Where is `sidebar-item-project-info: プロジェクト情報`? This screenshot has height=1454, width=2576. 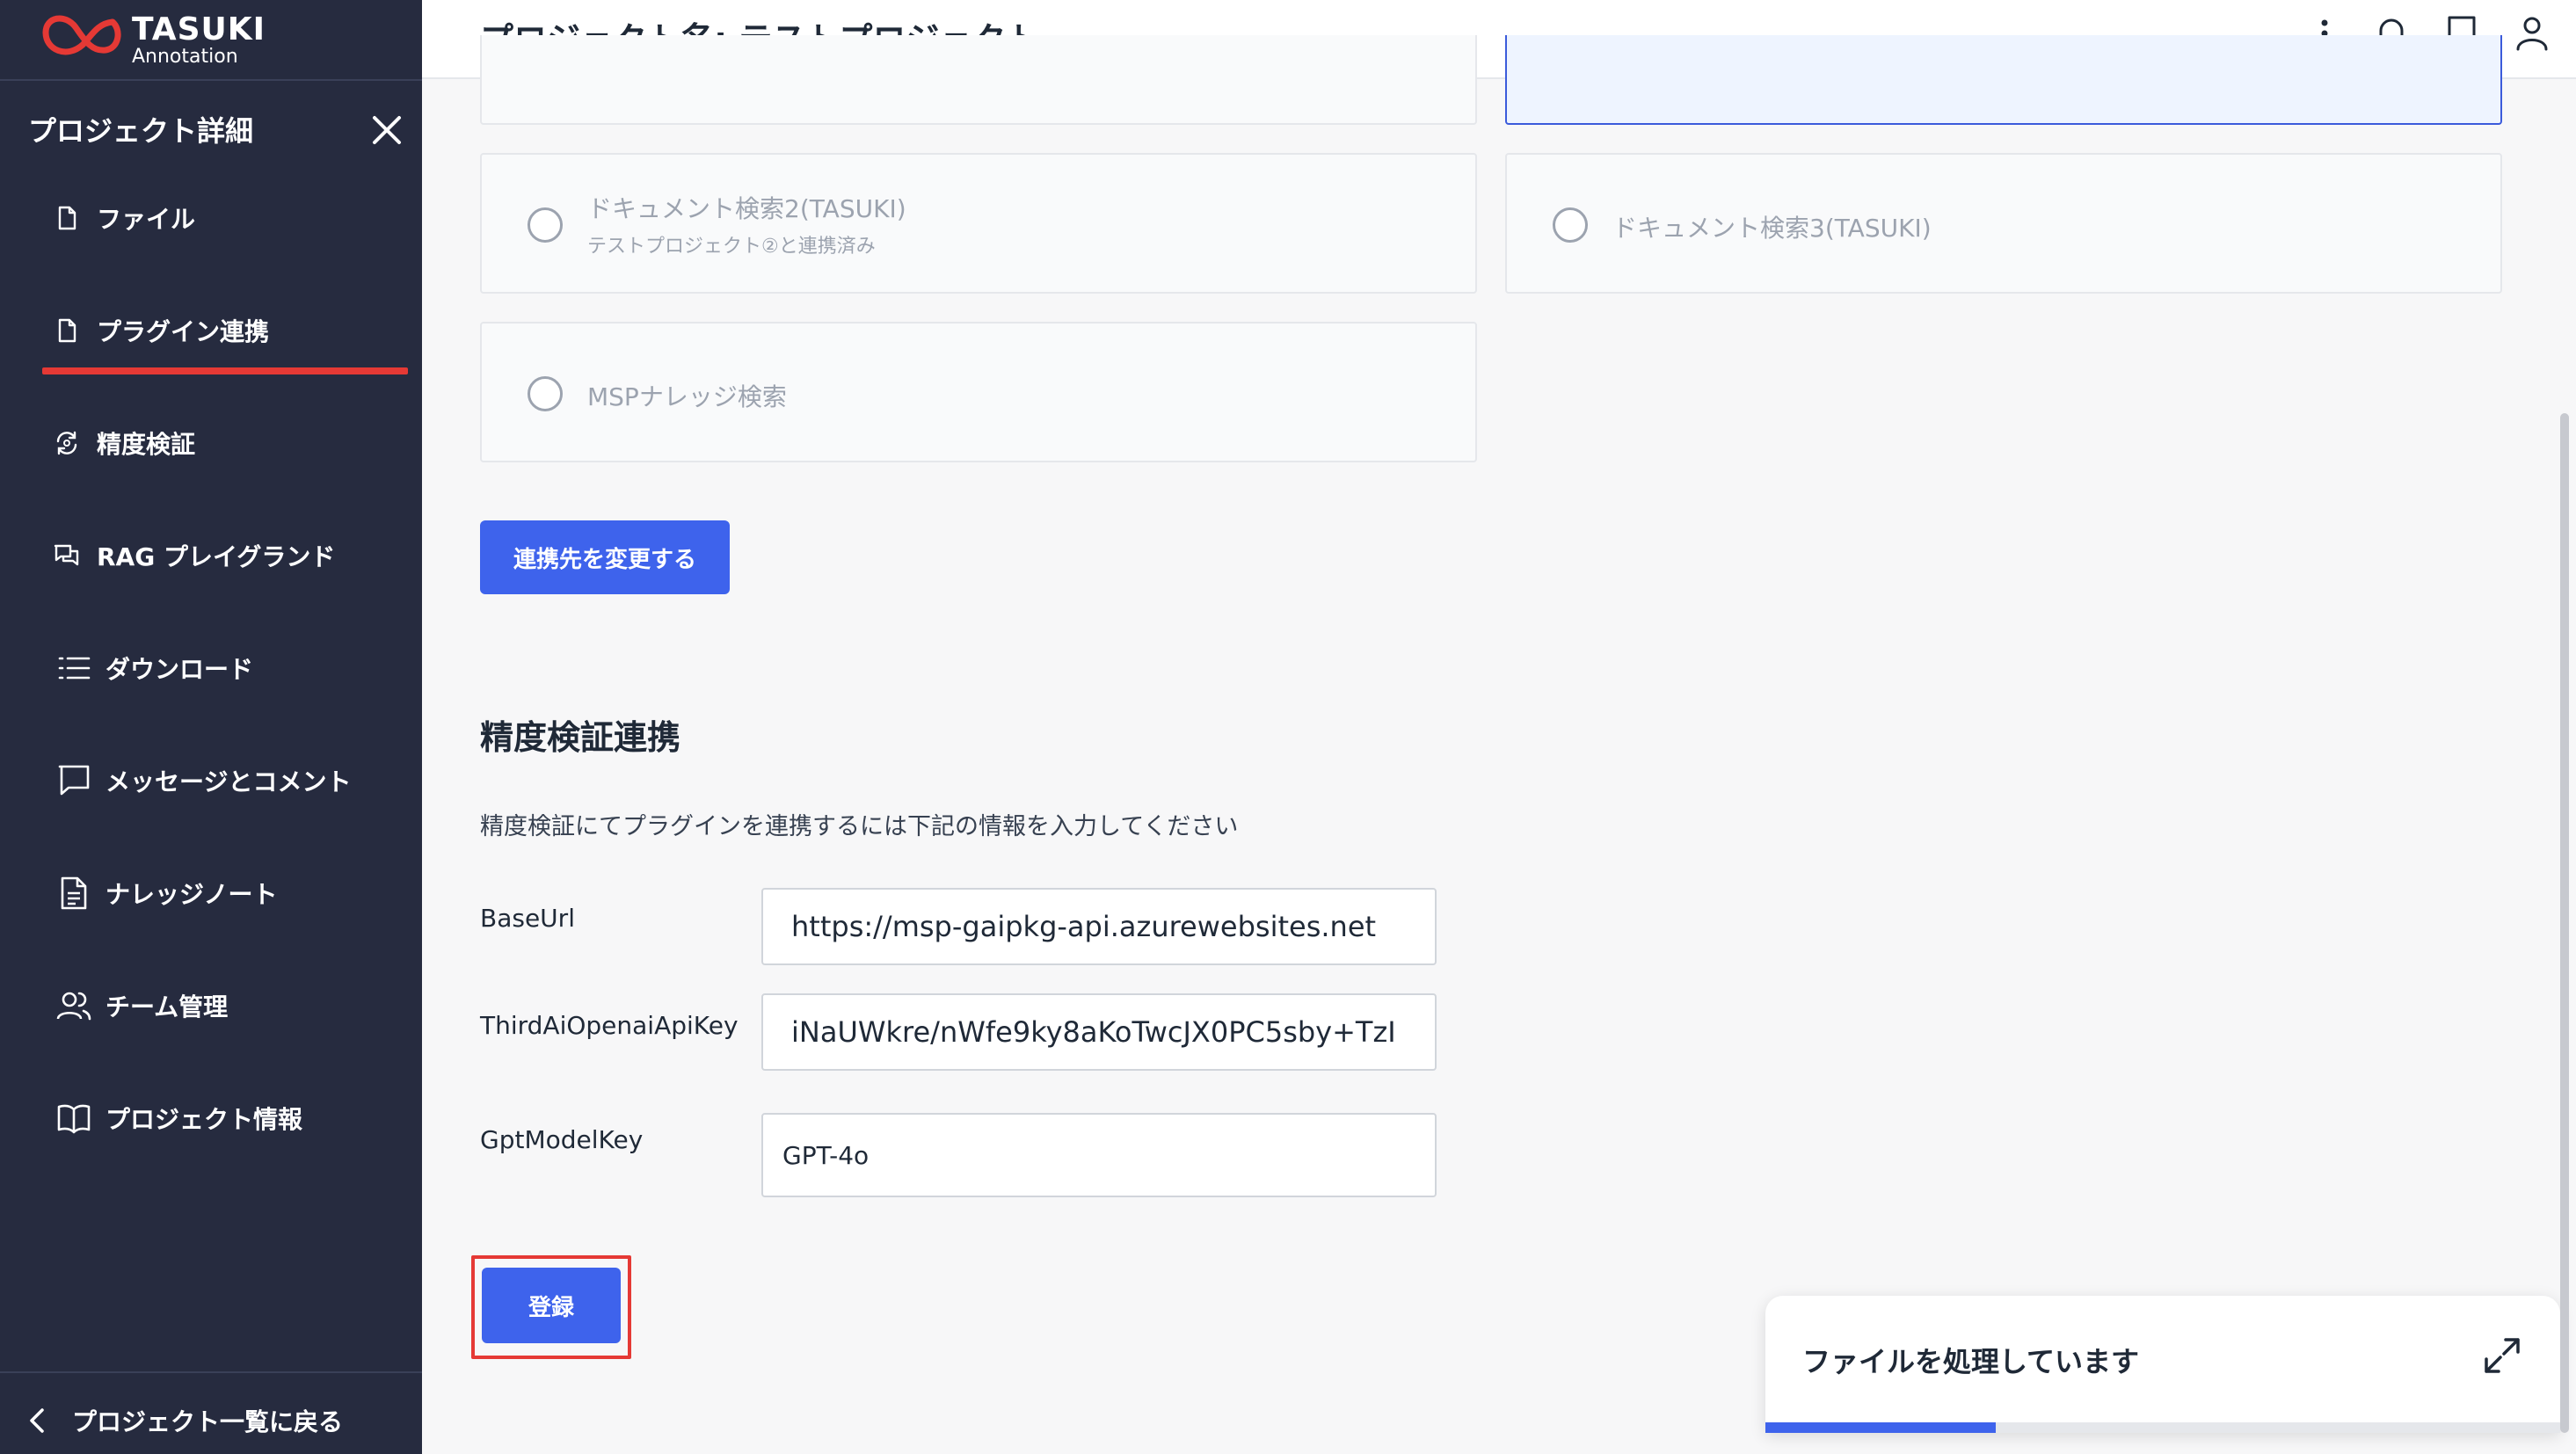
sidebar-item-project-info: プロジェクト情報 is located at coordinates (179, 1118).